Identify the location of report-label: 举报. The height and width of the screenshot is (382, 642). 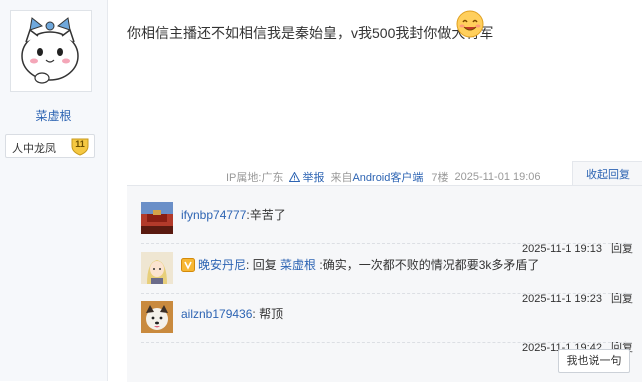
(313, 178).